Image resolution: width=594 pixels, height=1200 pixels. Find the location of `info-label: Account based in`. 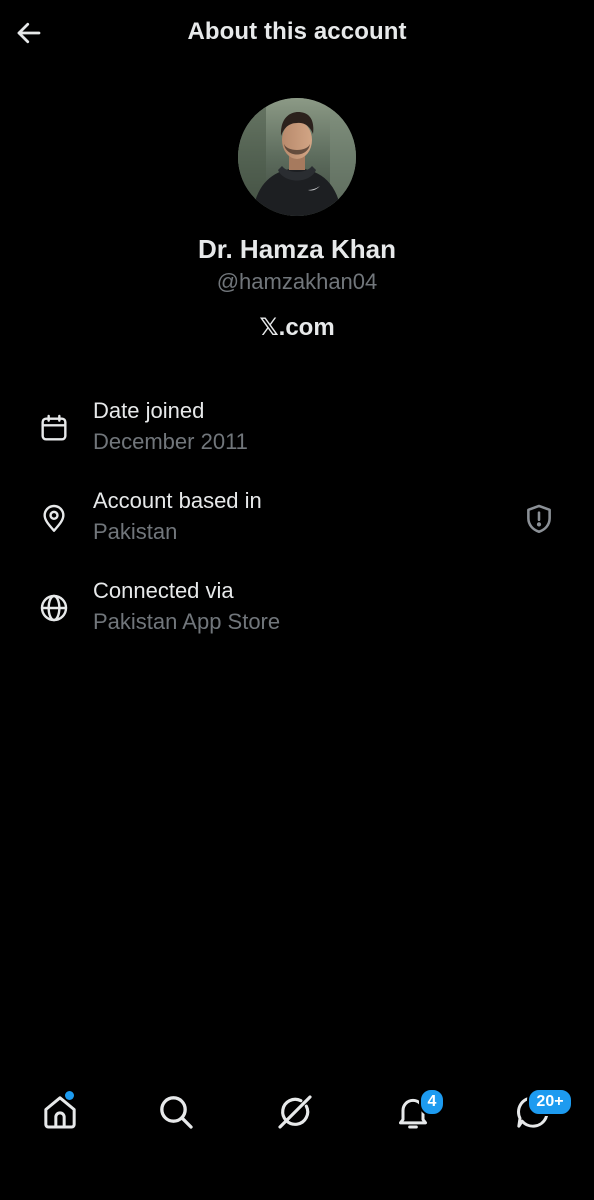

info-label: Account based in is located at coordinates (177, 500).